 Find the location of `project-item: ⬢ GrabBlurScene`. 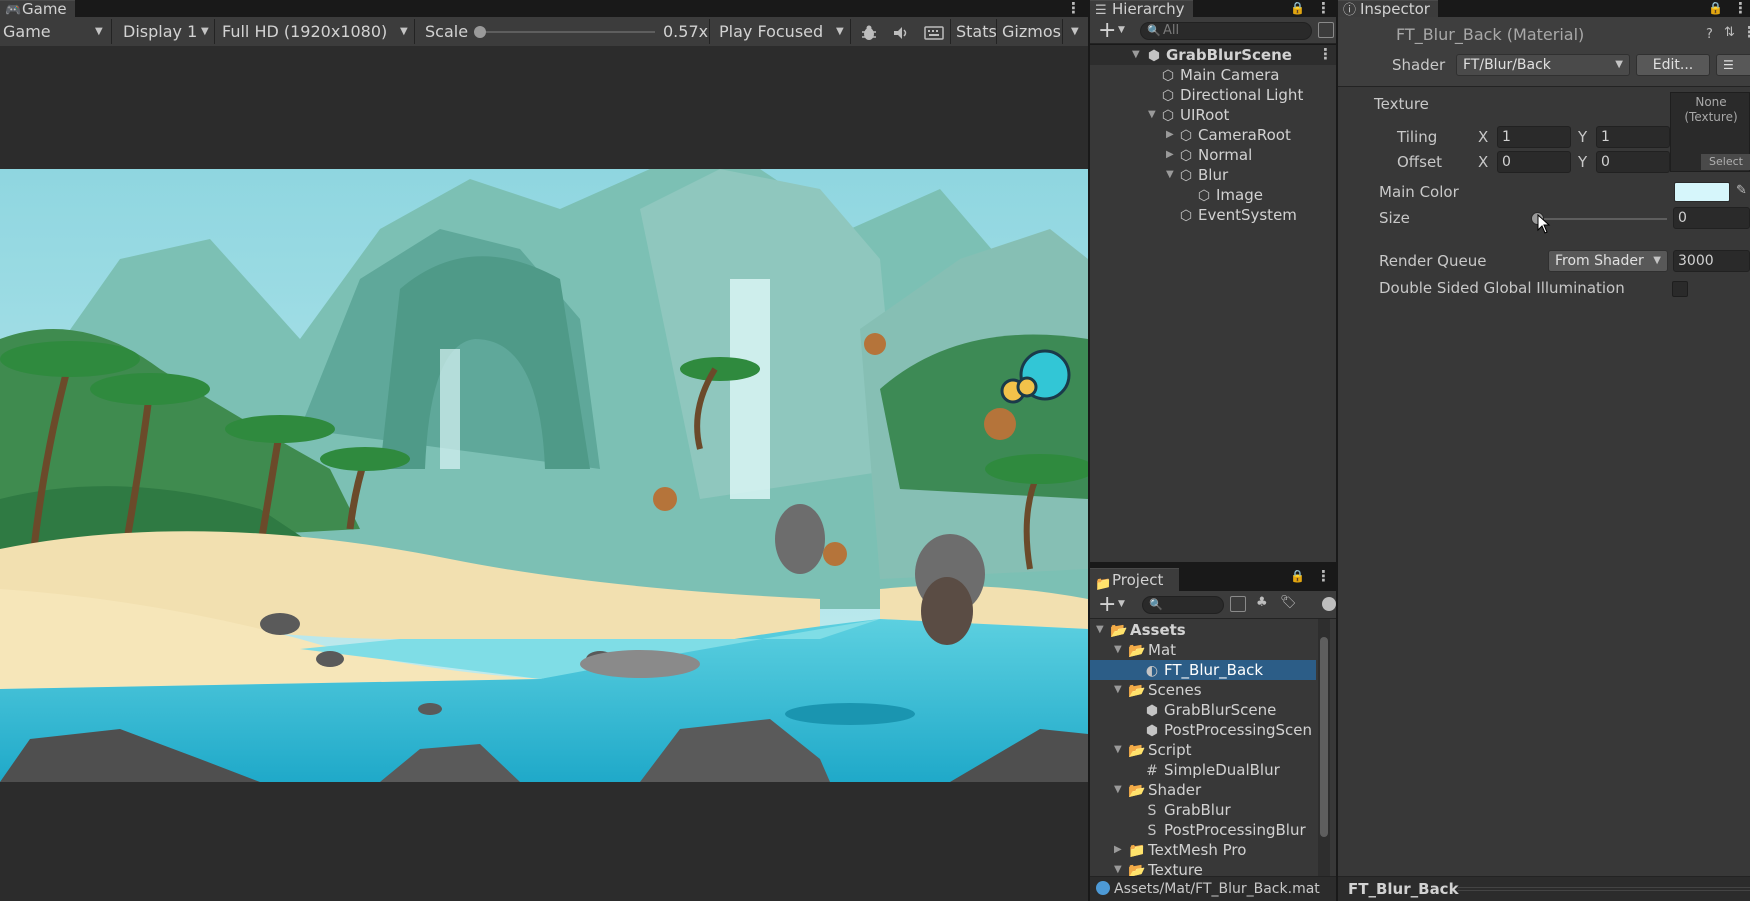

project-item: ⬢ GrabBlurScene is located at coordinates (1210, 710).